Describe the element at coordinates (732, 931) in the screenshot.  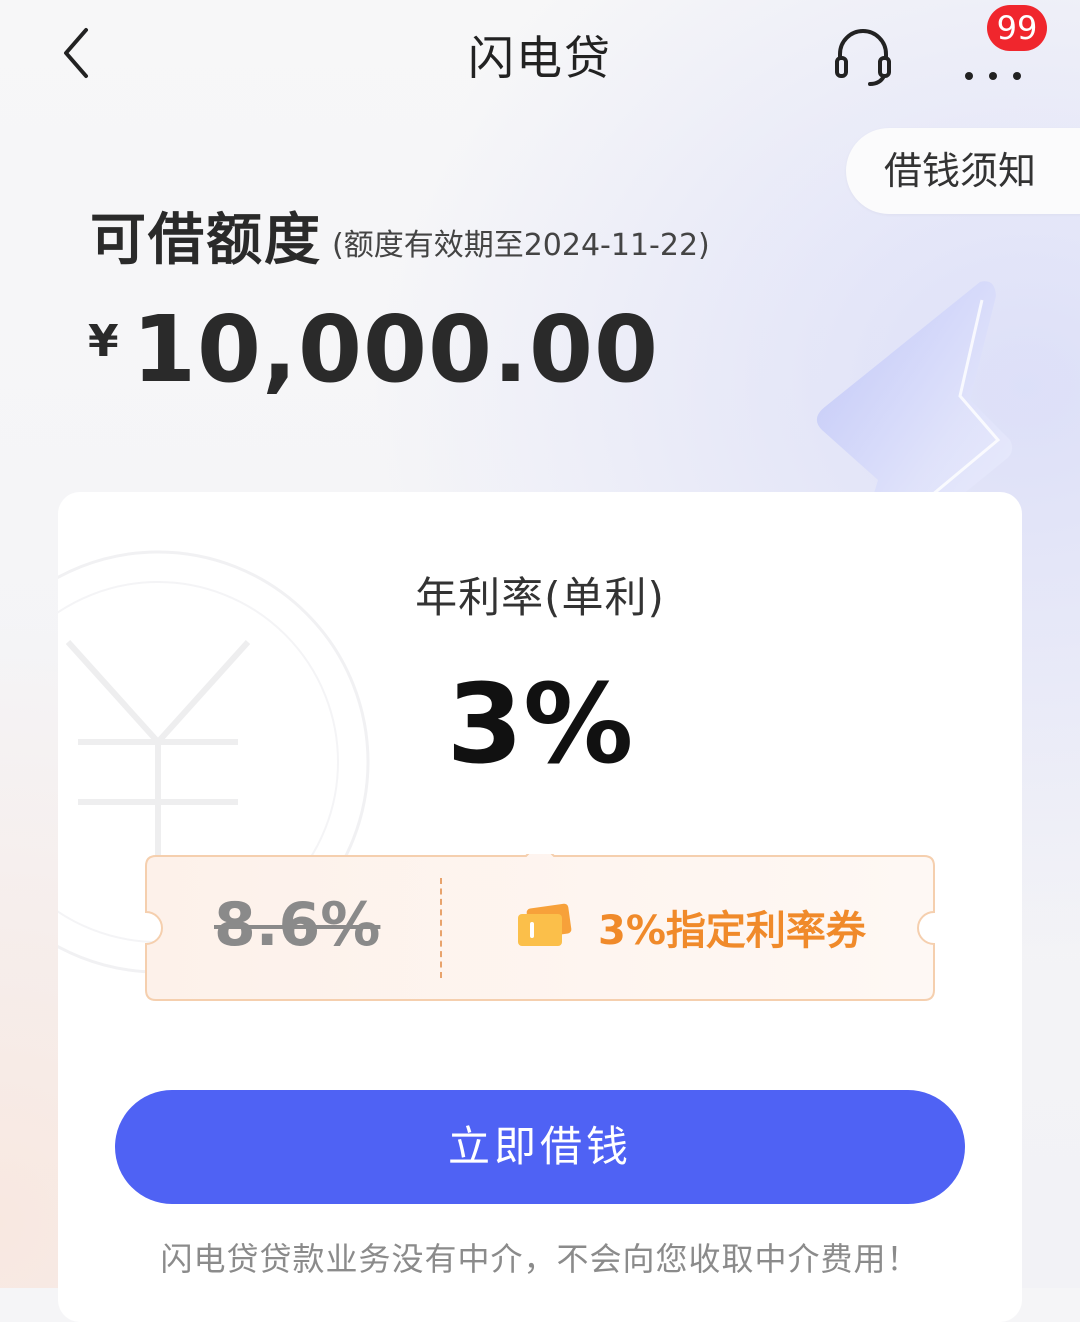
I see `coupon-label: 3%指定利率券` at that location.